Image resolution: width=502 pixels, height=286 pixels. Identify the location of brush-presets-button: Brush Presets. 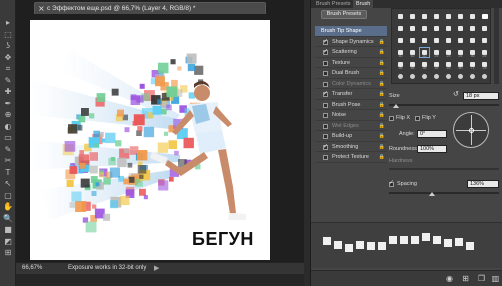
(344, 14).